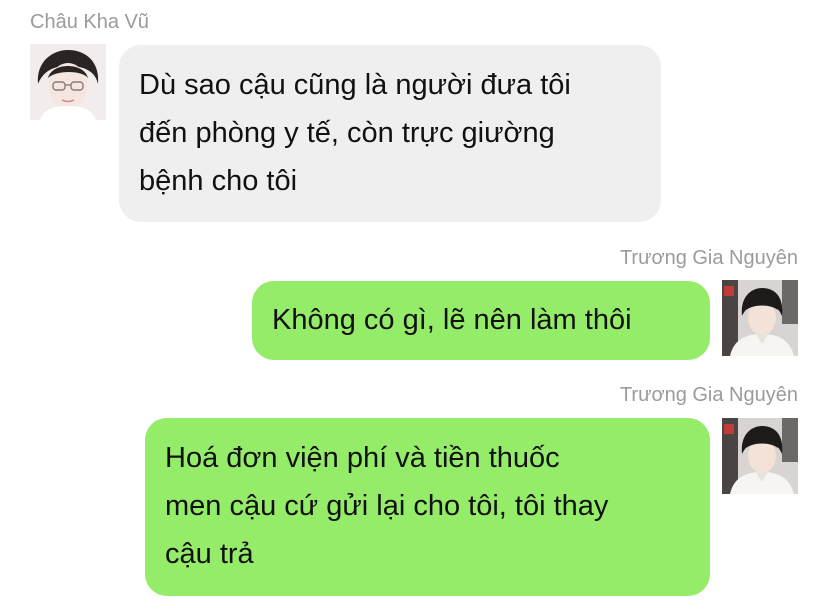 The height and width of the screenshot is (611, 828). Describe the element at coordinates (218, 181) in the screenshot. I see `message-text-line: bệnh cho tôi` at that location.